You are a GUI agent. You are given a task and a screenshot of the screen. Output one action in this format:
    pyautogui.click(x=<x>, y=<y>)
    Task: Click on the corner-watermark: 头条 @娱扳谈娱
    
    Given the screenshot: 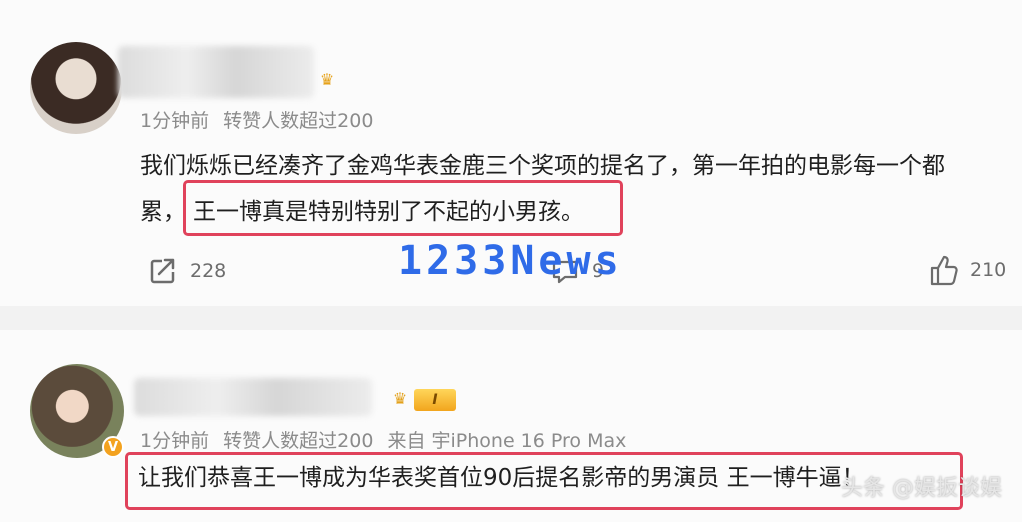 What is the action you would take?
    pyautogui.click(x=921, y=488)
    